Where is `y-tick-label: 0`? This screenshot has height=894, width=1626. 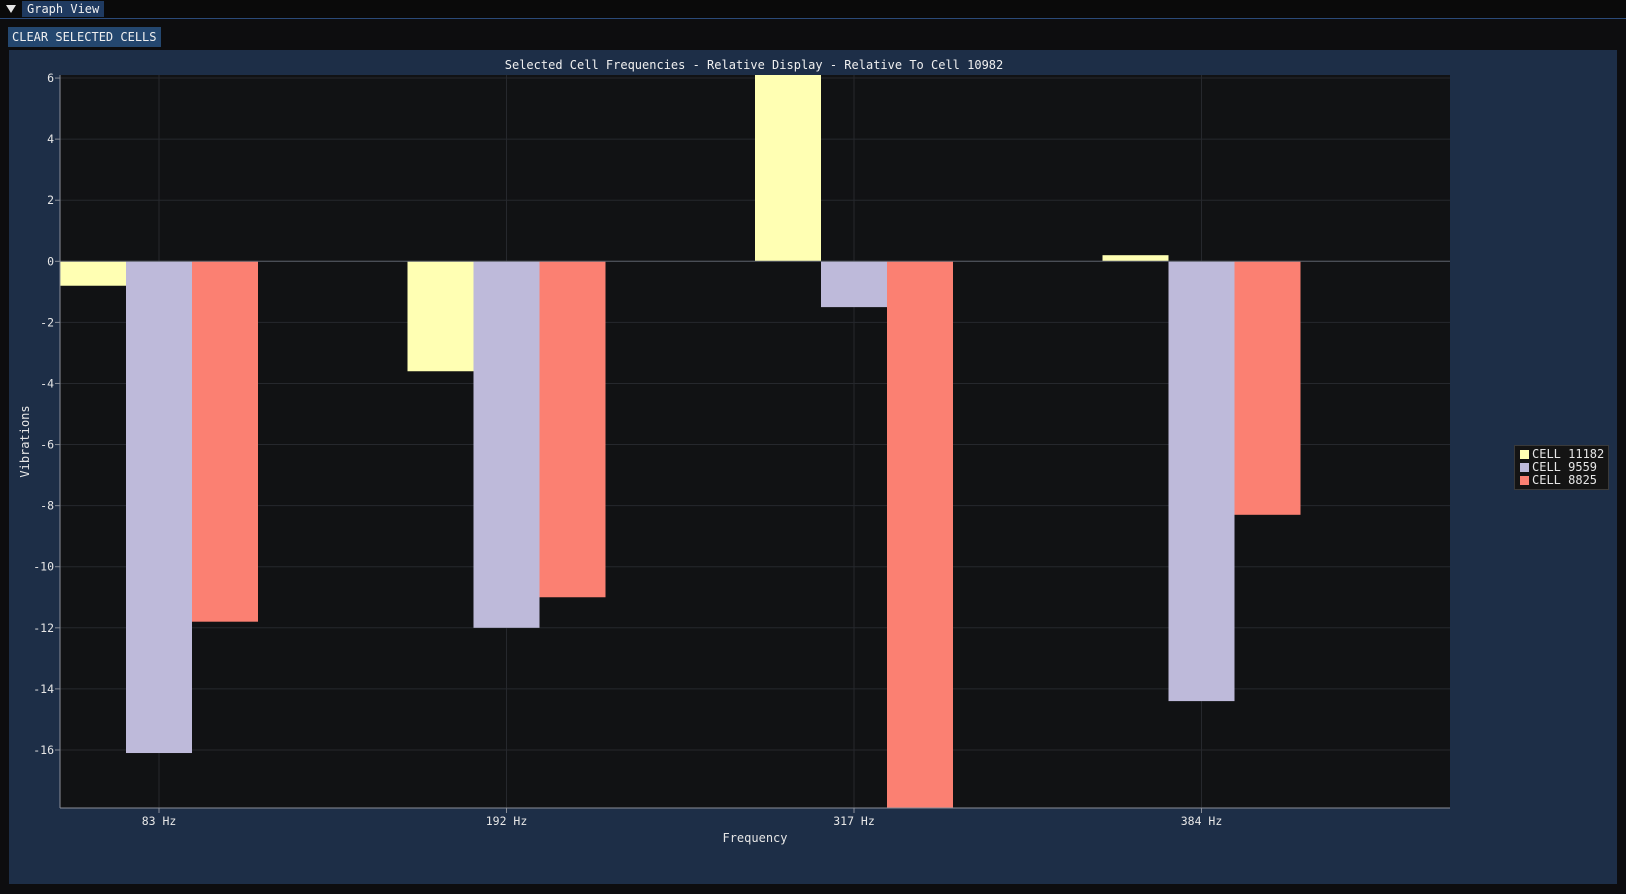
y-tick-label: 0 is located at coordinates (50, 261).